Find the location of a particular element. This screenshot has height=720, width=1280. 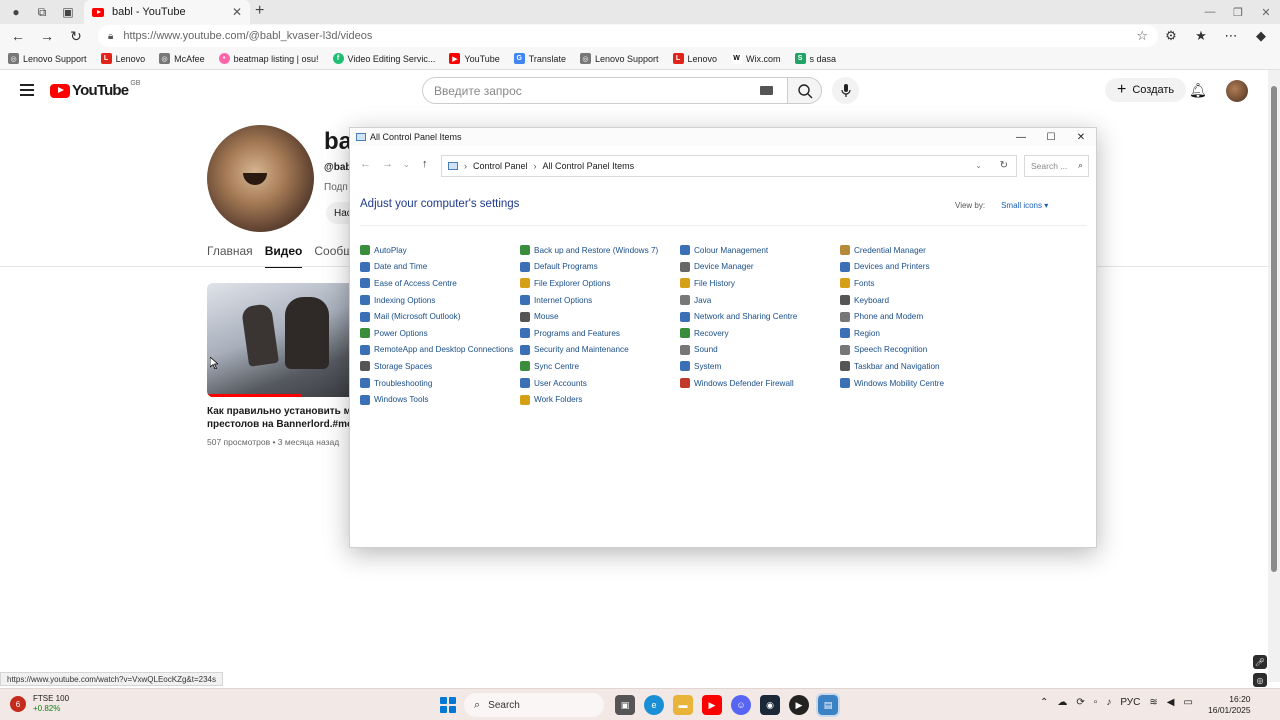

cp-item: Credential Manager is located at coordinates (920, 250).